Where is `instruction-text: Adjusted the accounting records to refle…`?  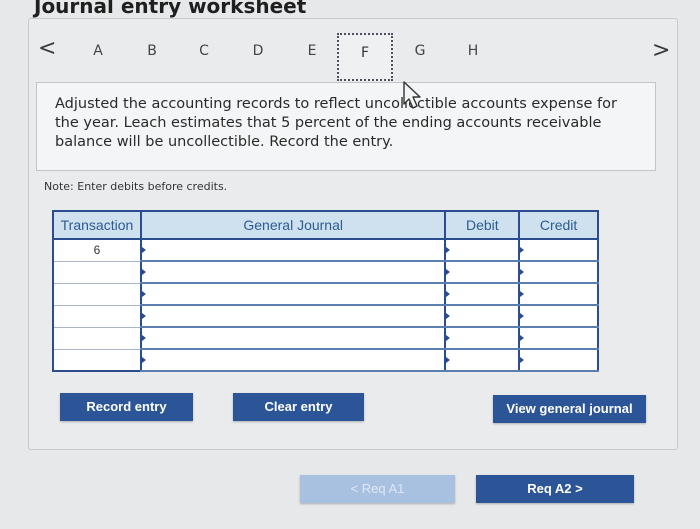
instruction-text: Adjusted the accounting records to refle… is located at coordinates (336, 123).